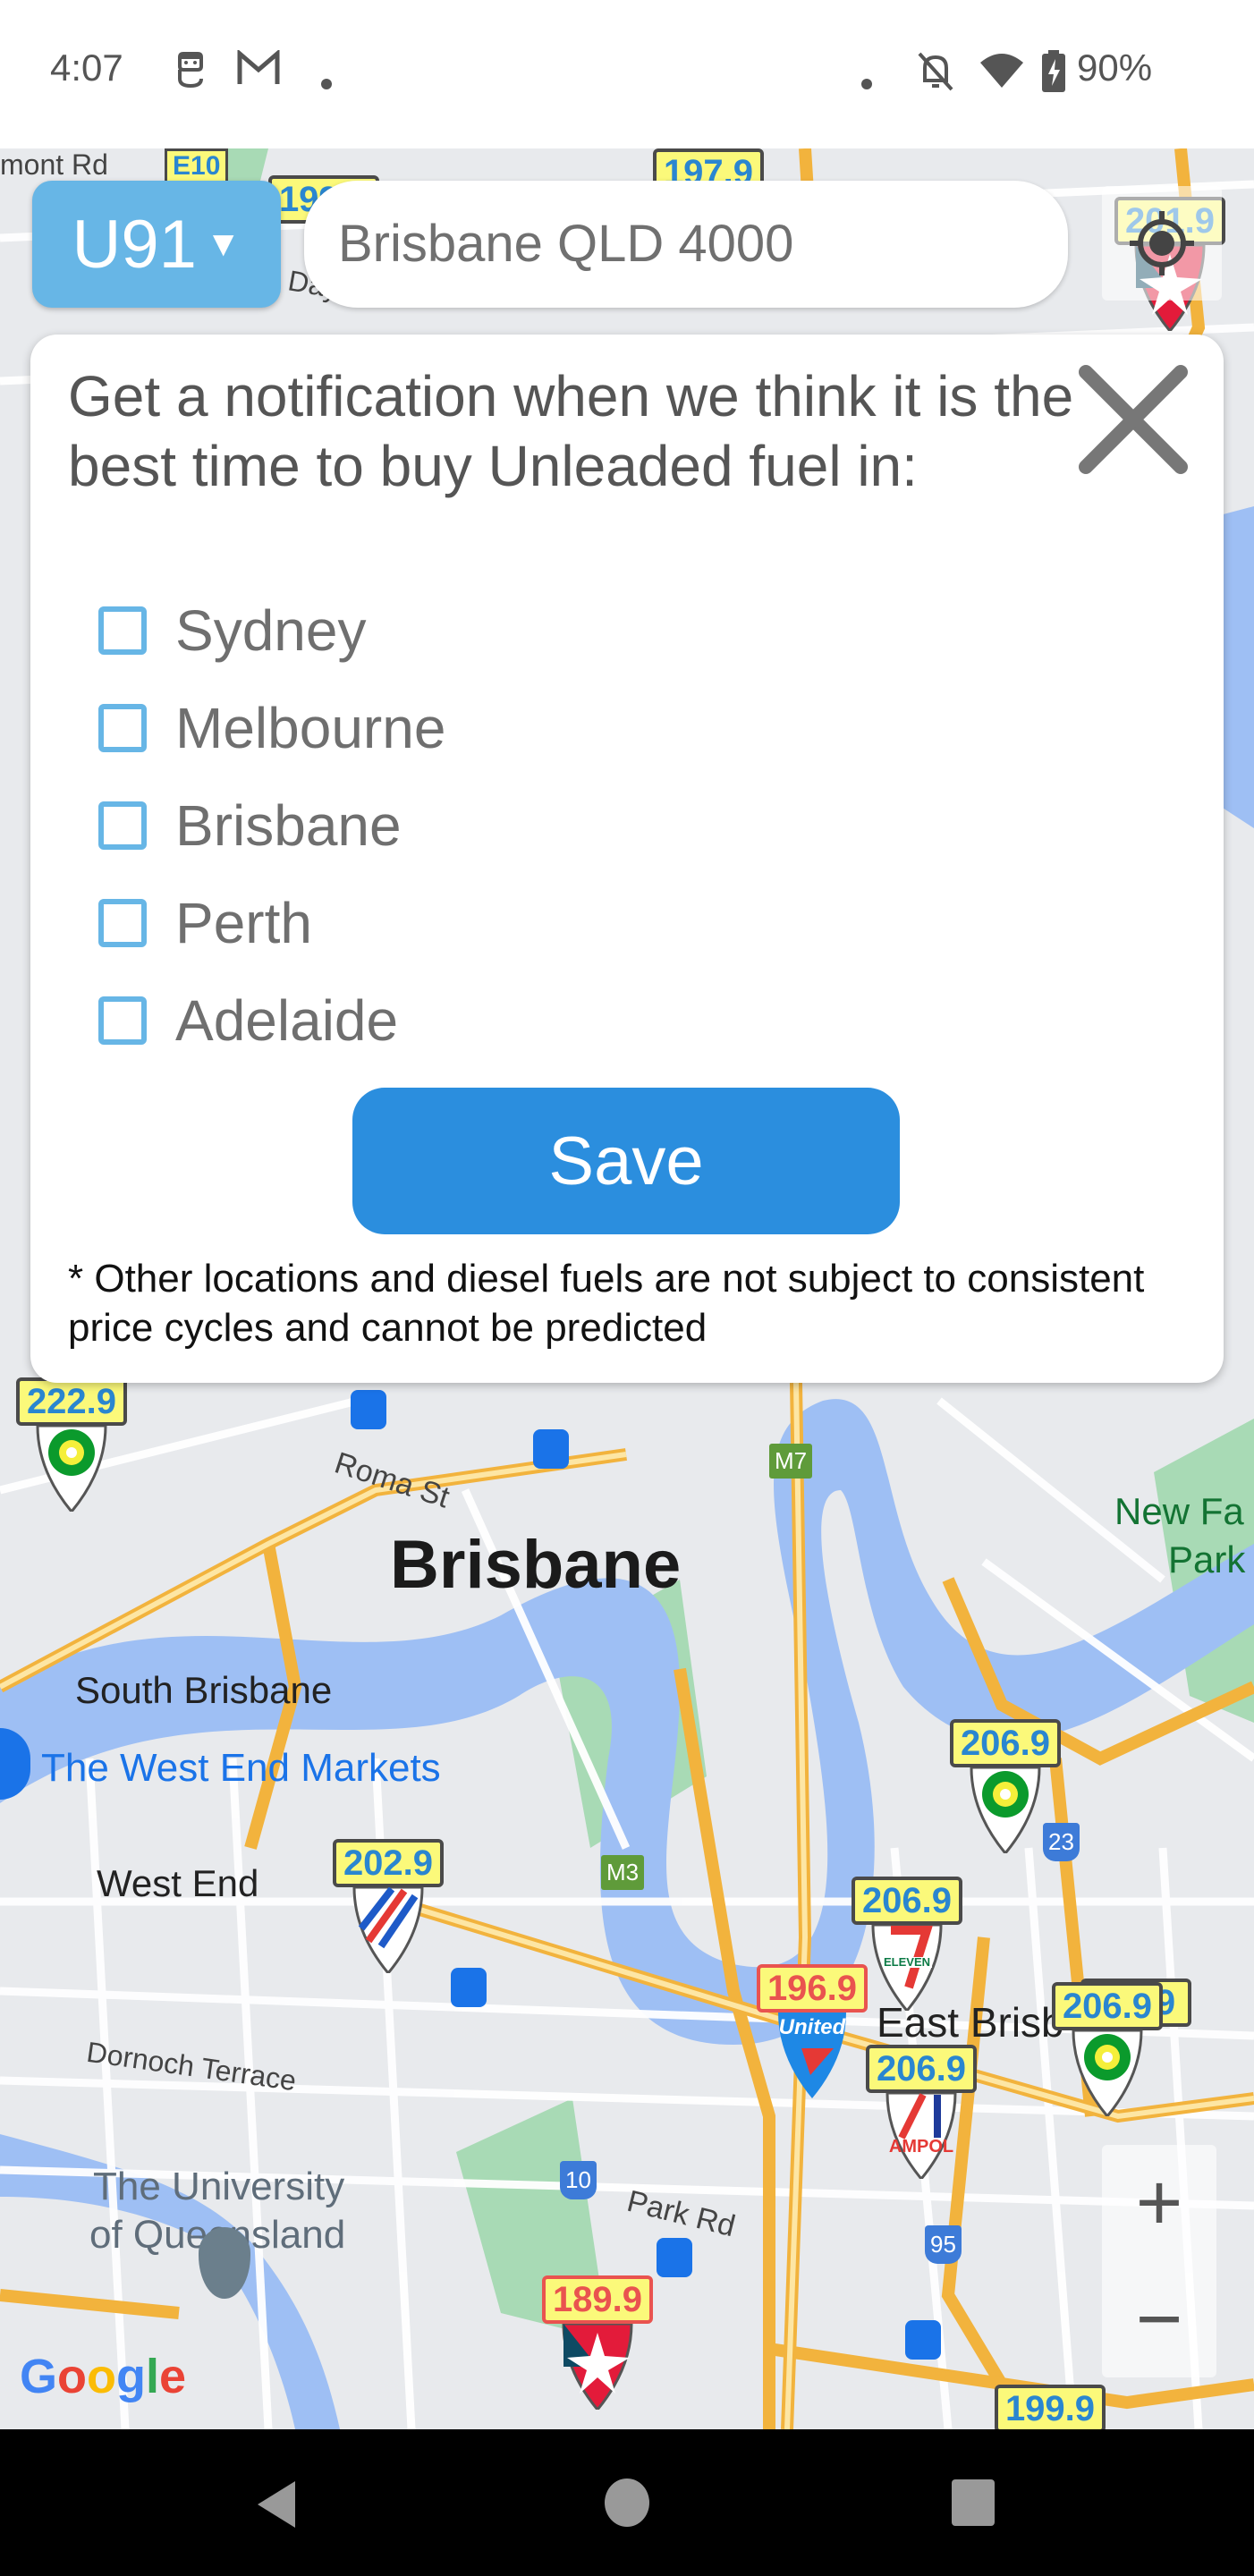  I want to click on city-label: Brisbane, so click(288, 825).